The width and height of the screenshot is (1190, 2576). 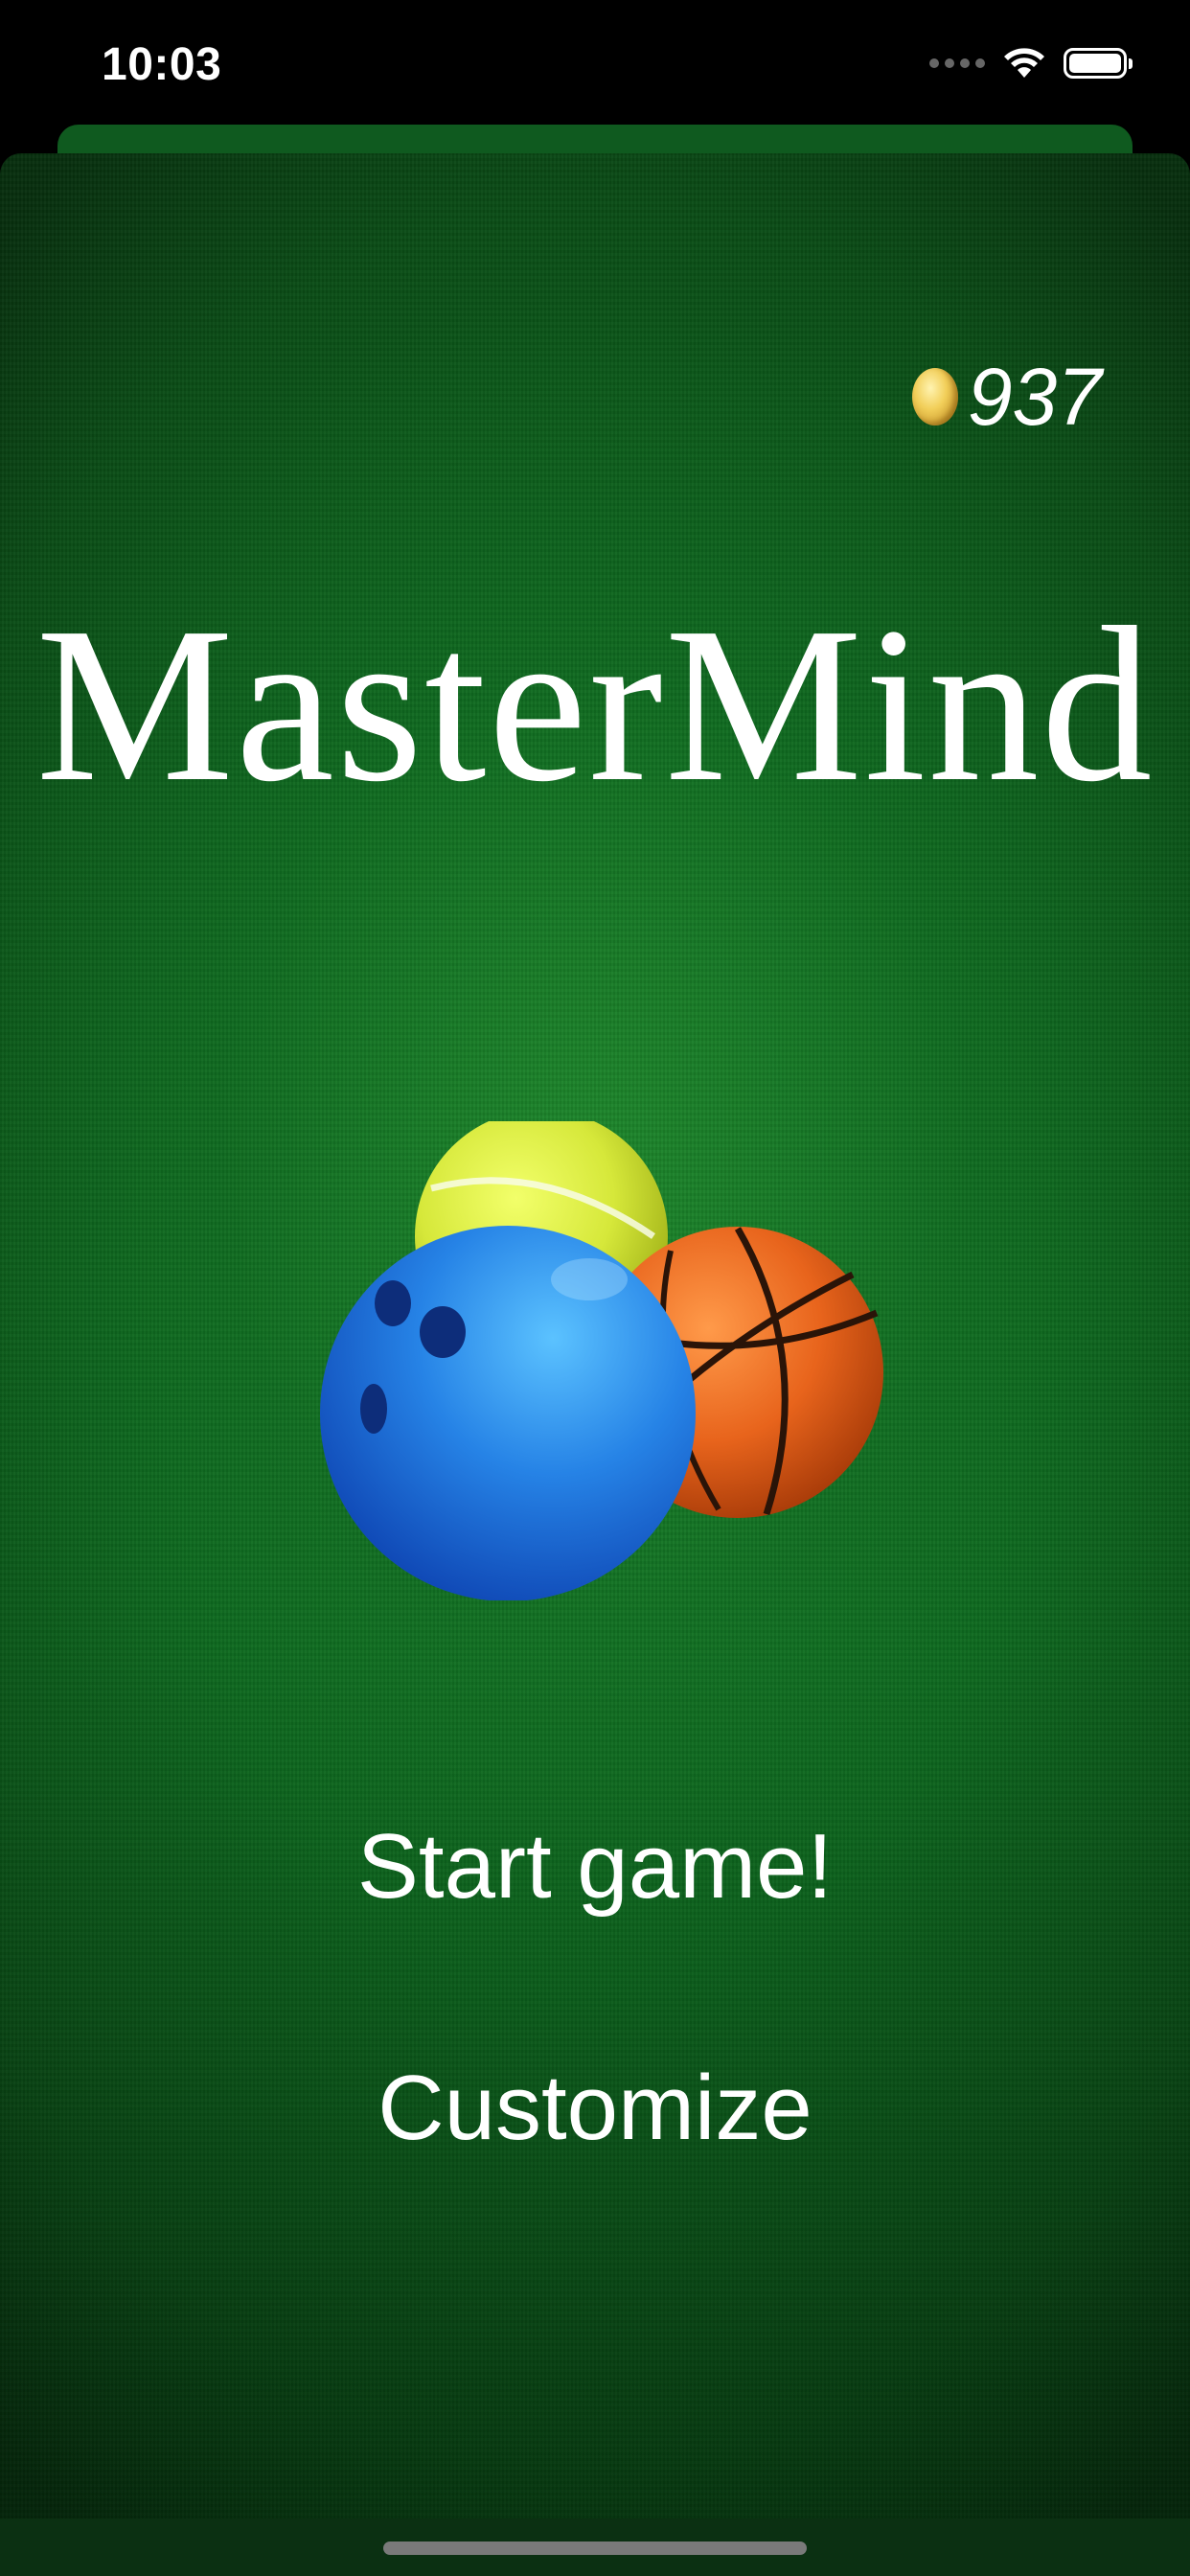 What do you see at coordinates (595, 72) in the screenshot?
I see `status-bar: 10:03` at bounding box center [595, 72].